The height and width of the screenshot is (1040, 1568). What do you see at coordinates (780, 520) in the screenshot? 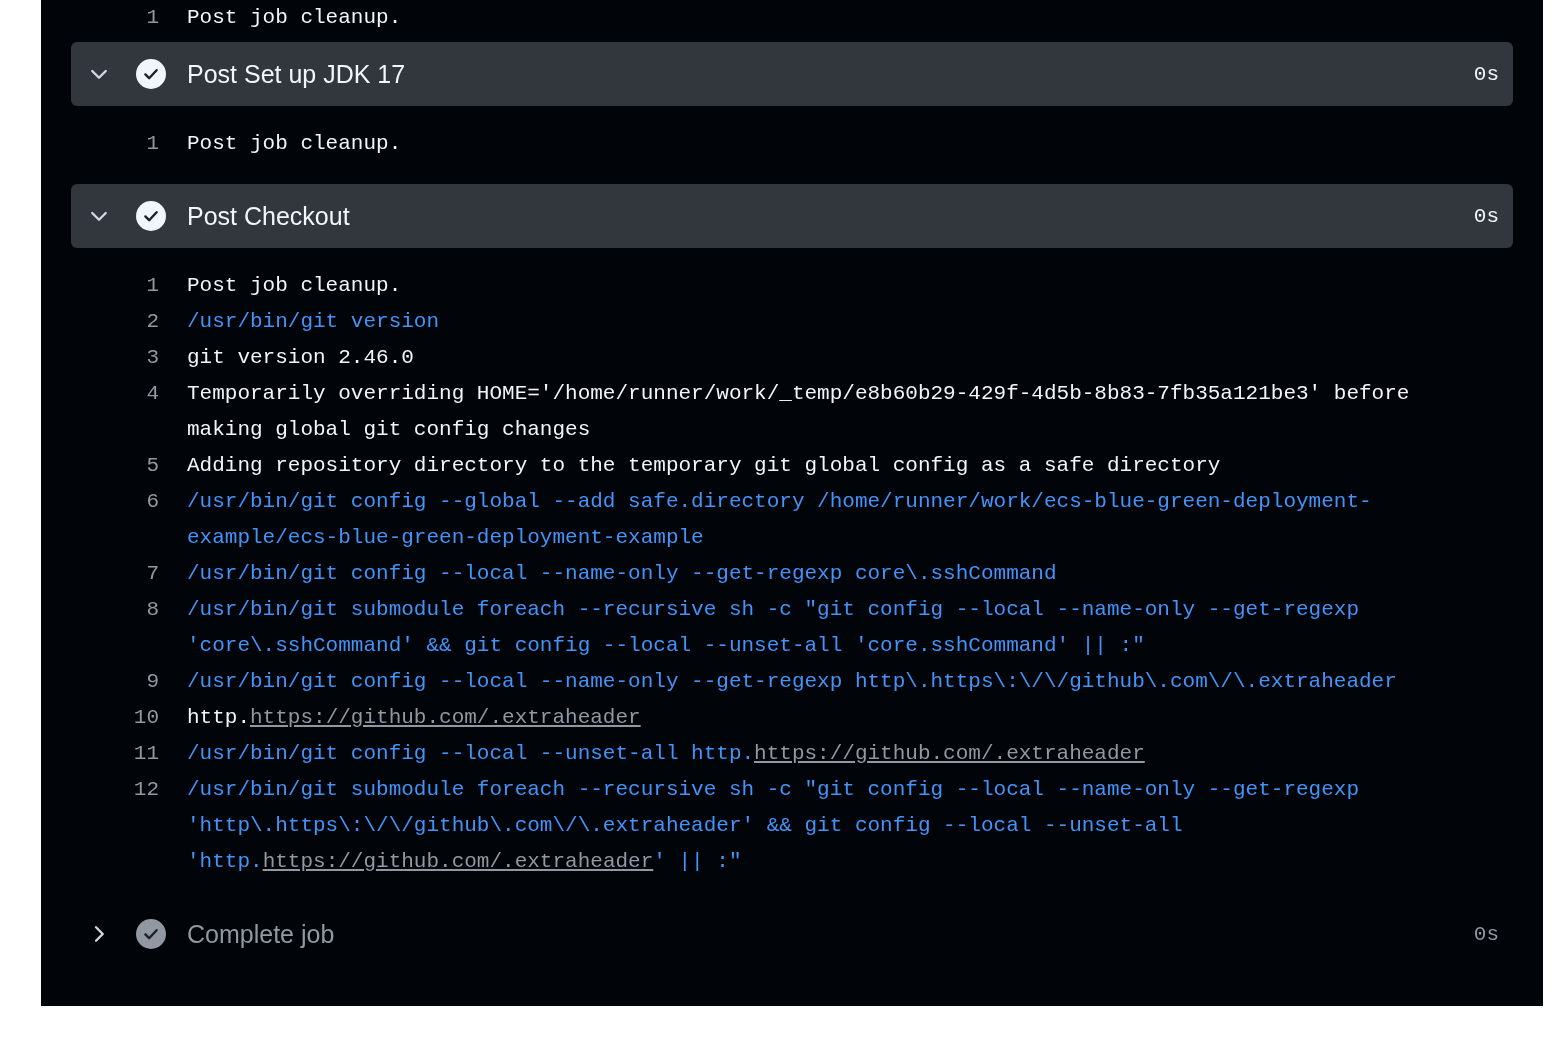
I see `log-line-text: /usr/bin/git config --global --add safe.directory /home/runner/work/ecs-blue-green-deployment-example/ecs-blue-green-deployment-example` at bounding box center [780, 520].